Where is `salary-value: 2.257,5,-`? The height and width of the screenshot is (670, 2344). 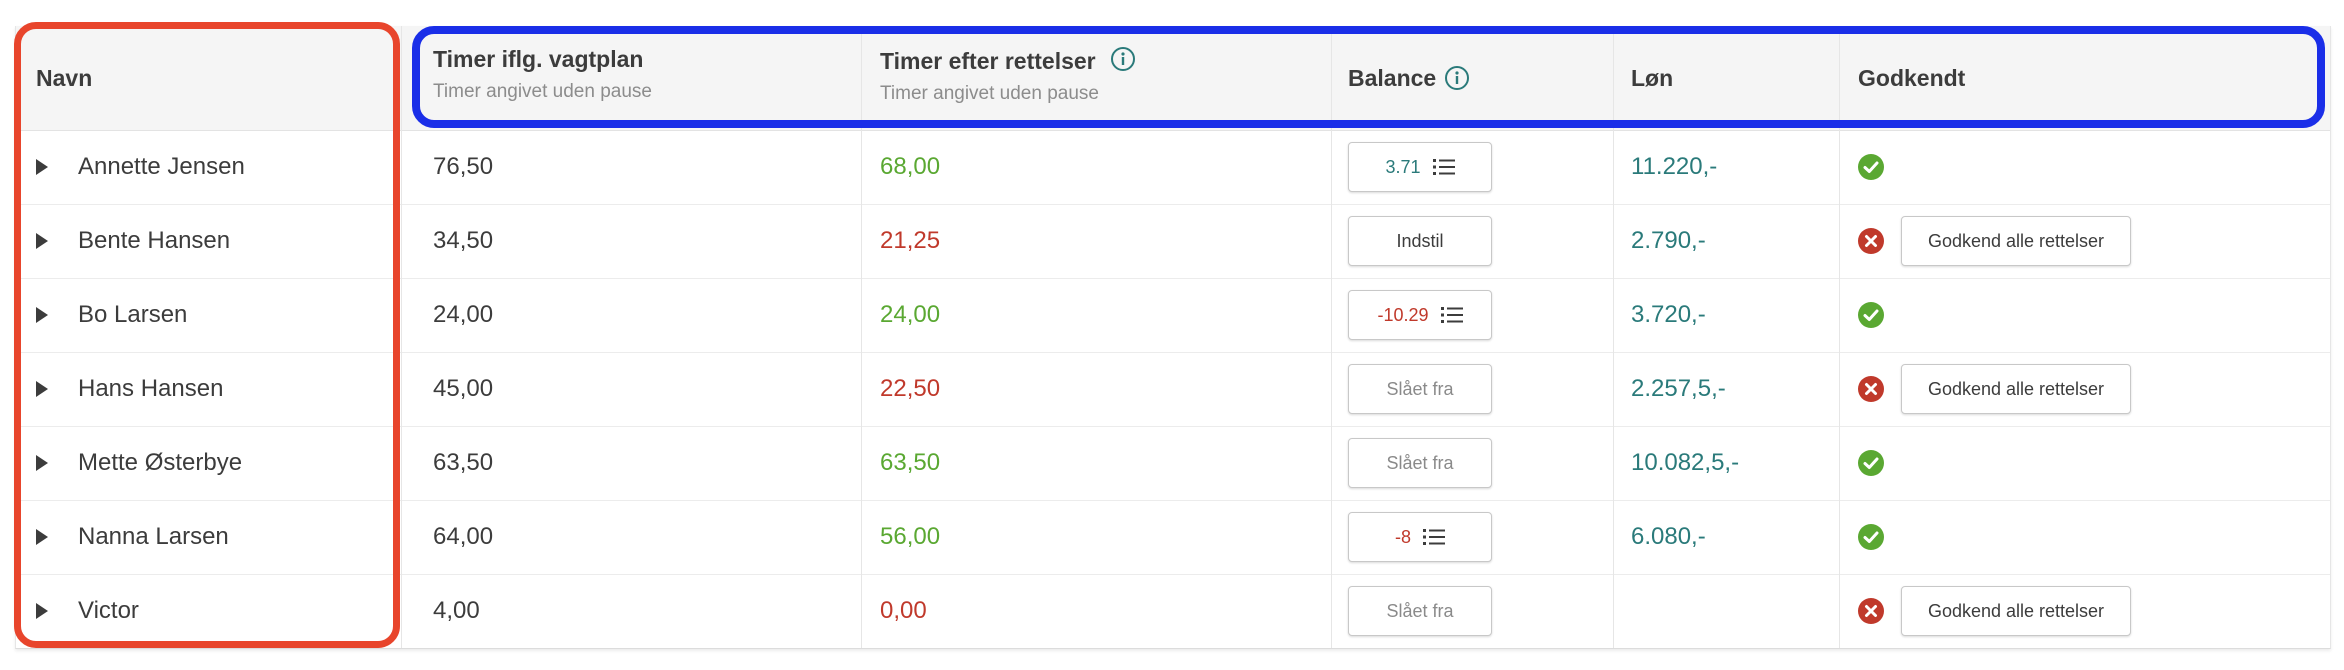
salary-value: 2.257,5,- is located at coordinates (1678, 388).